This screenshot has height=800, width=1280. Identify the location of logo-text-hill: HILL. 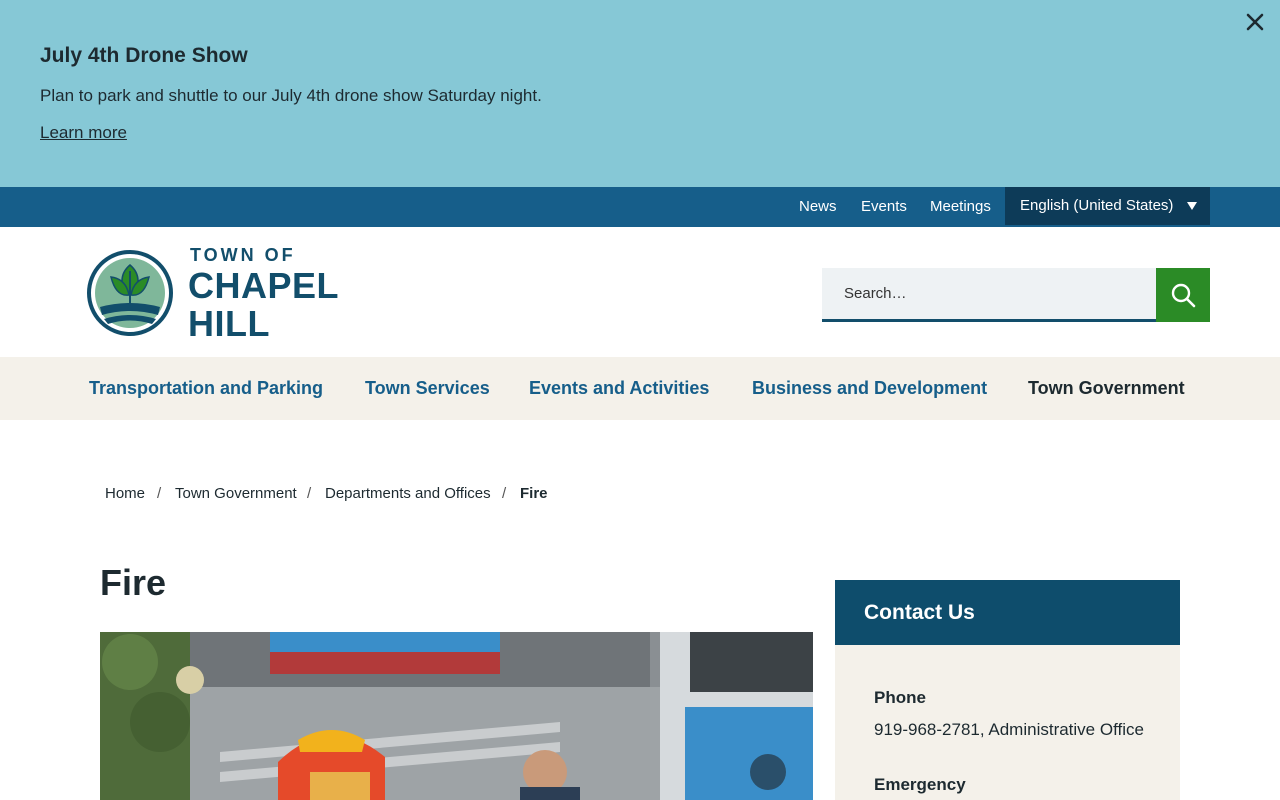
(229, 323).